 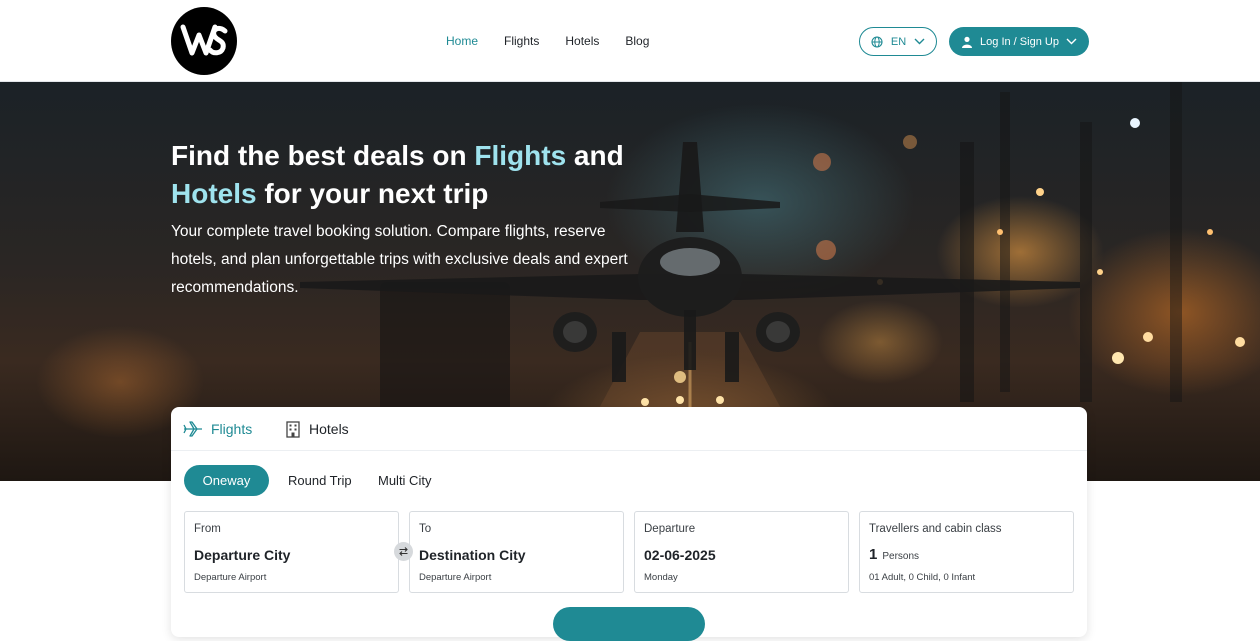 What do you see at coordinates (670, 529) in the screenshot?
I see `departure-label: Departure` at bounding box center [670, 529].